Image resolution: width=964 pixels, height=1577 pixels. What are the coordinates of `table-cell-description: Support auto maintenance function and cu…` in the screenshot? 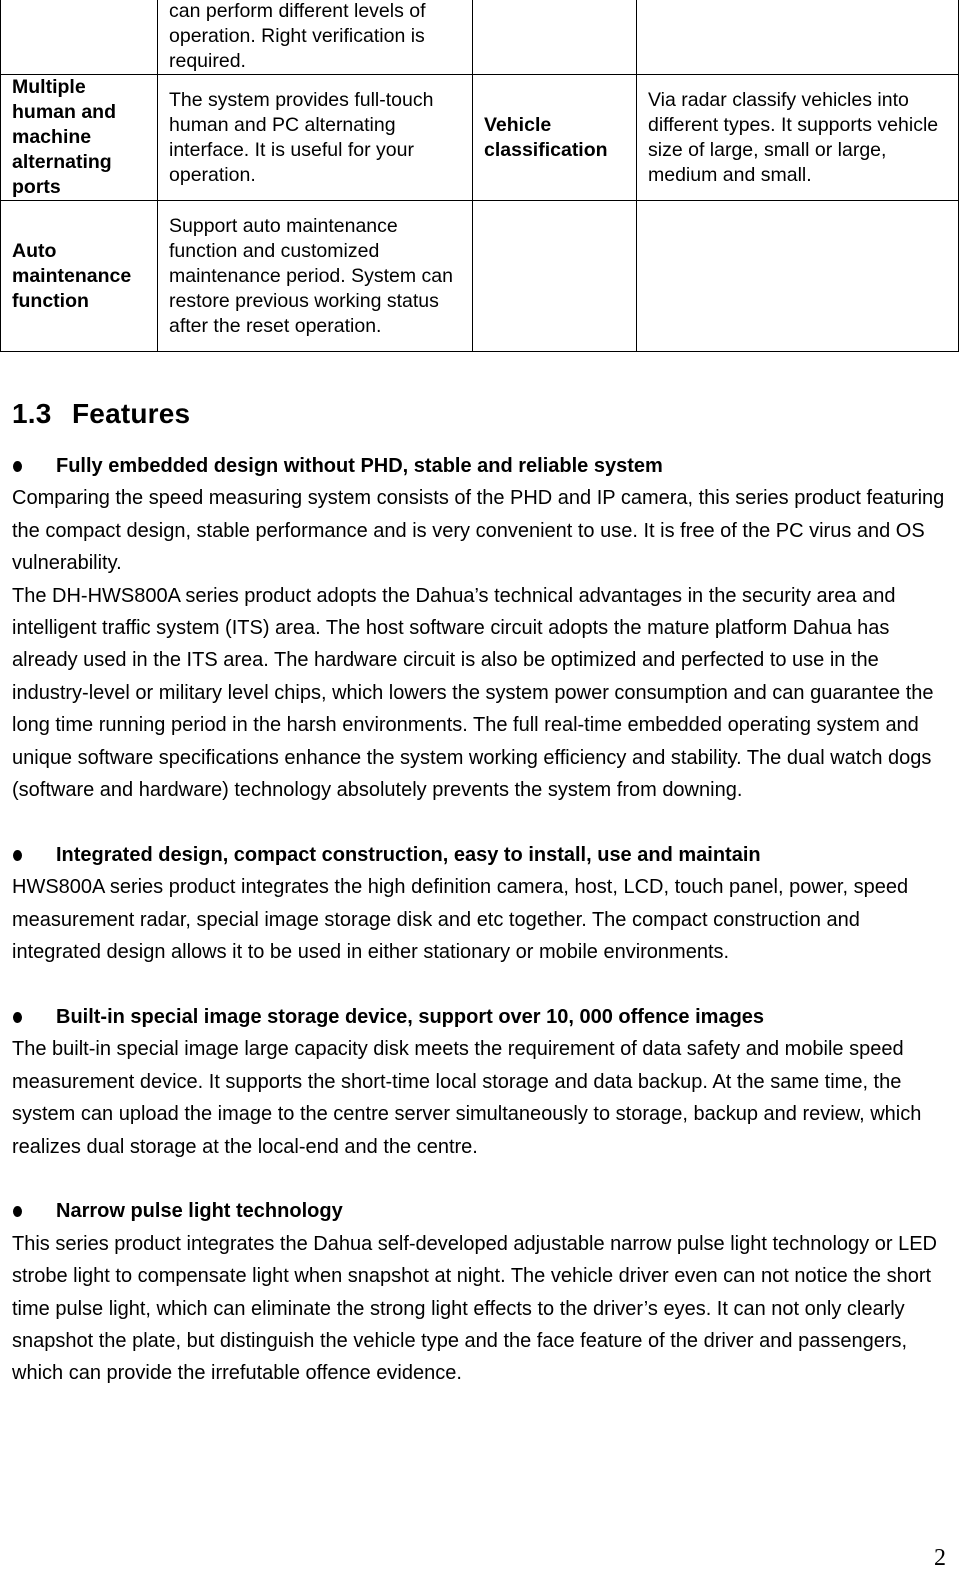 It's located at (315, 276).